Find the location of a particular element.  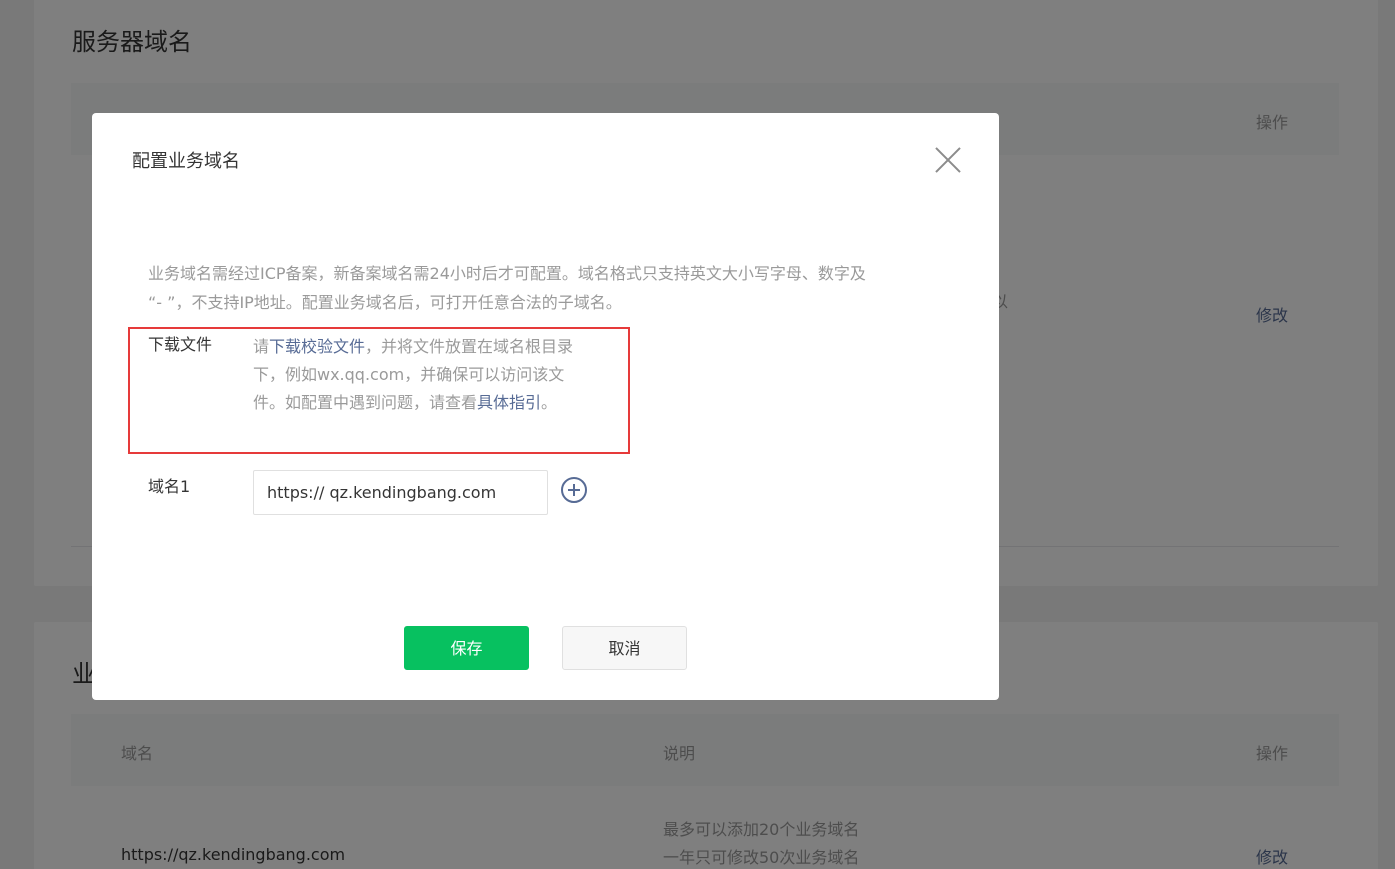

save-button: 保存 is located at coordinates (466, 648).